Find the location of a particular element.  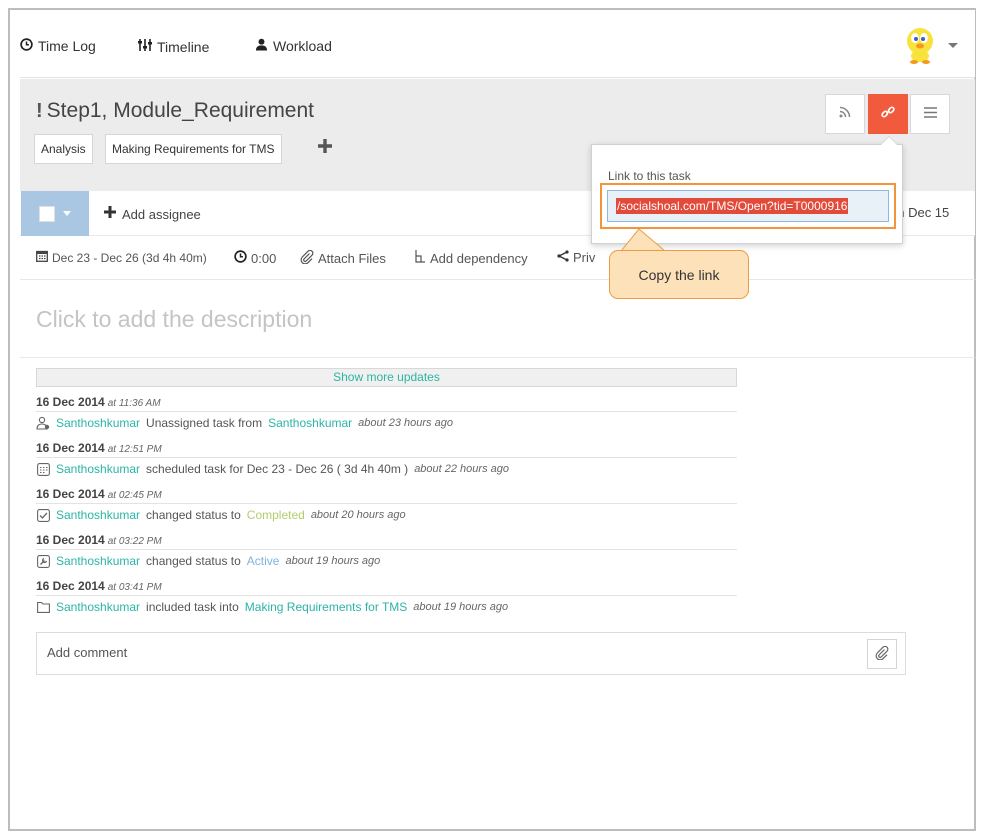

user-icon is located at coordinates (261, 46).